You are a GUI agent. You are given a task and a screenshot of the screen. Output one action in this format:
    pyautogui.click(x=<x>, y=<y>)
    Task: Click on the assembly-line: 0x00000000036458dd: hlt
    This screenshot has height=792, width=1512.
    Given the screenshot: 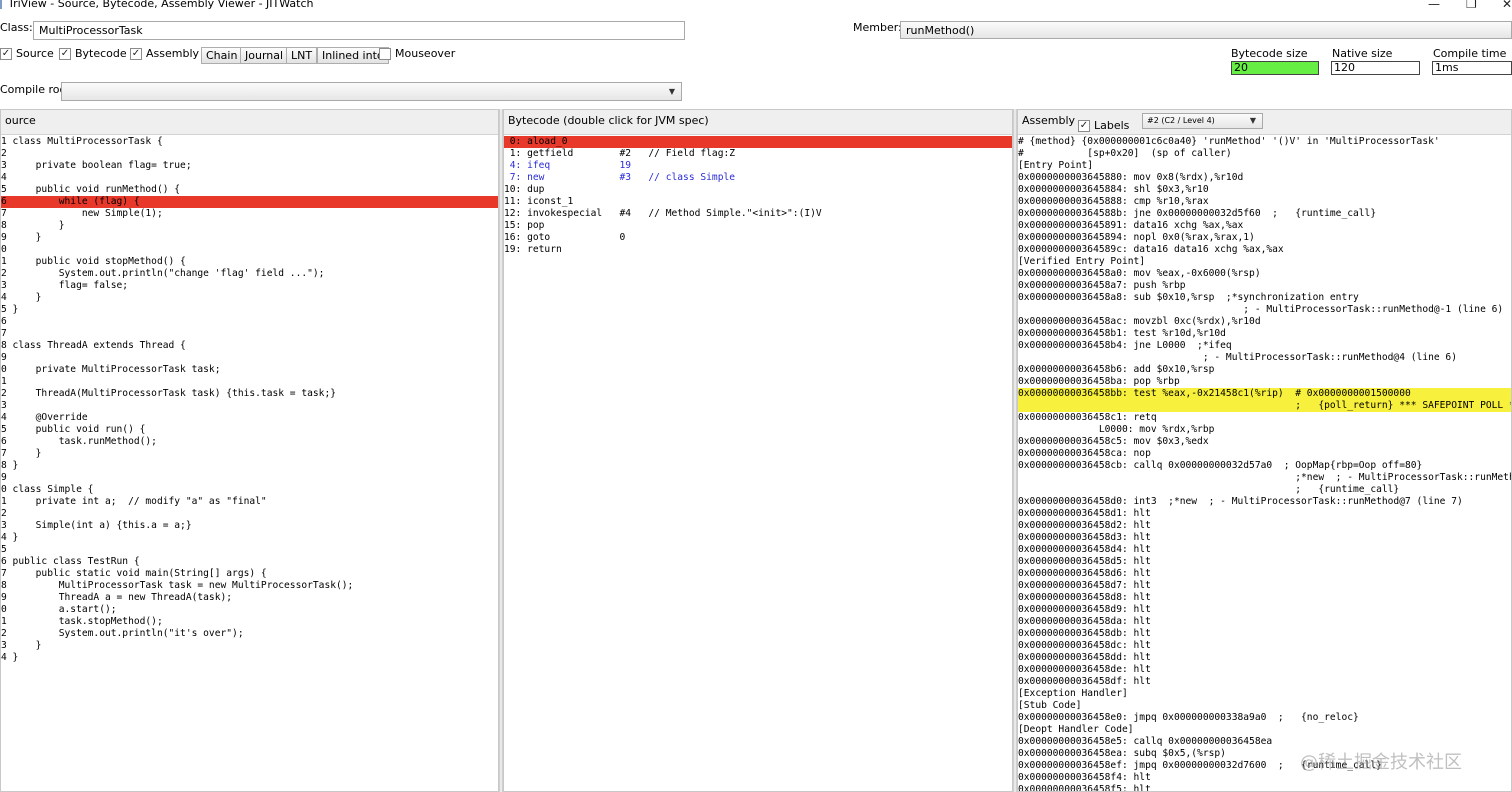 What is the action you would take?
    pyautogui.click(x=1264, y=658)
    